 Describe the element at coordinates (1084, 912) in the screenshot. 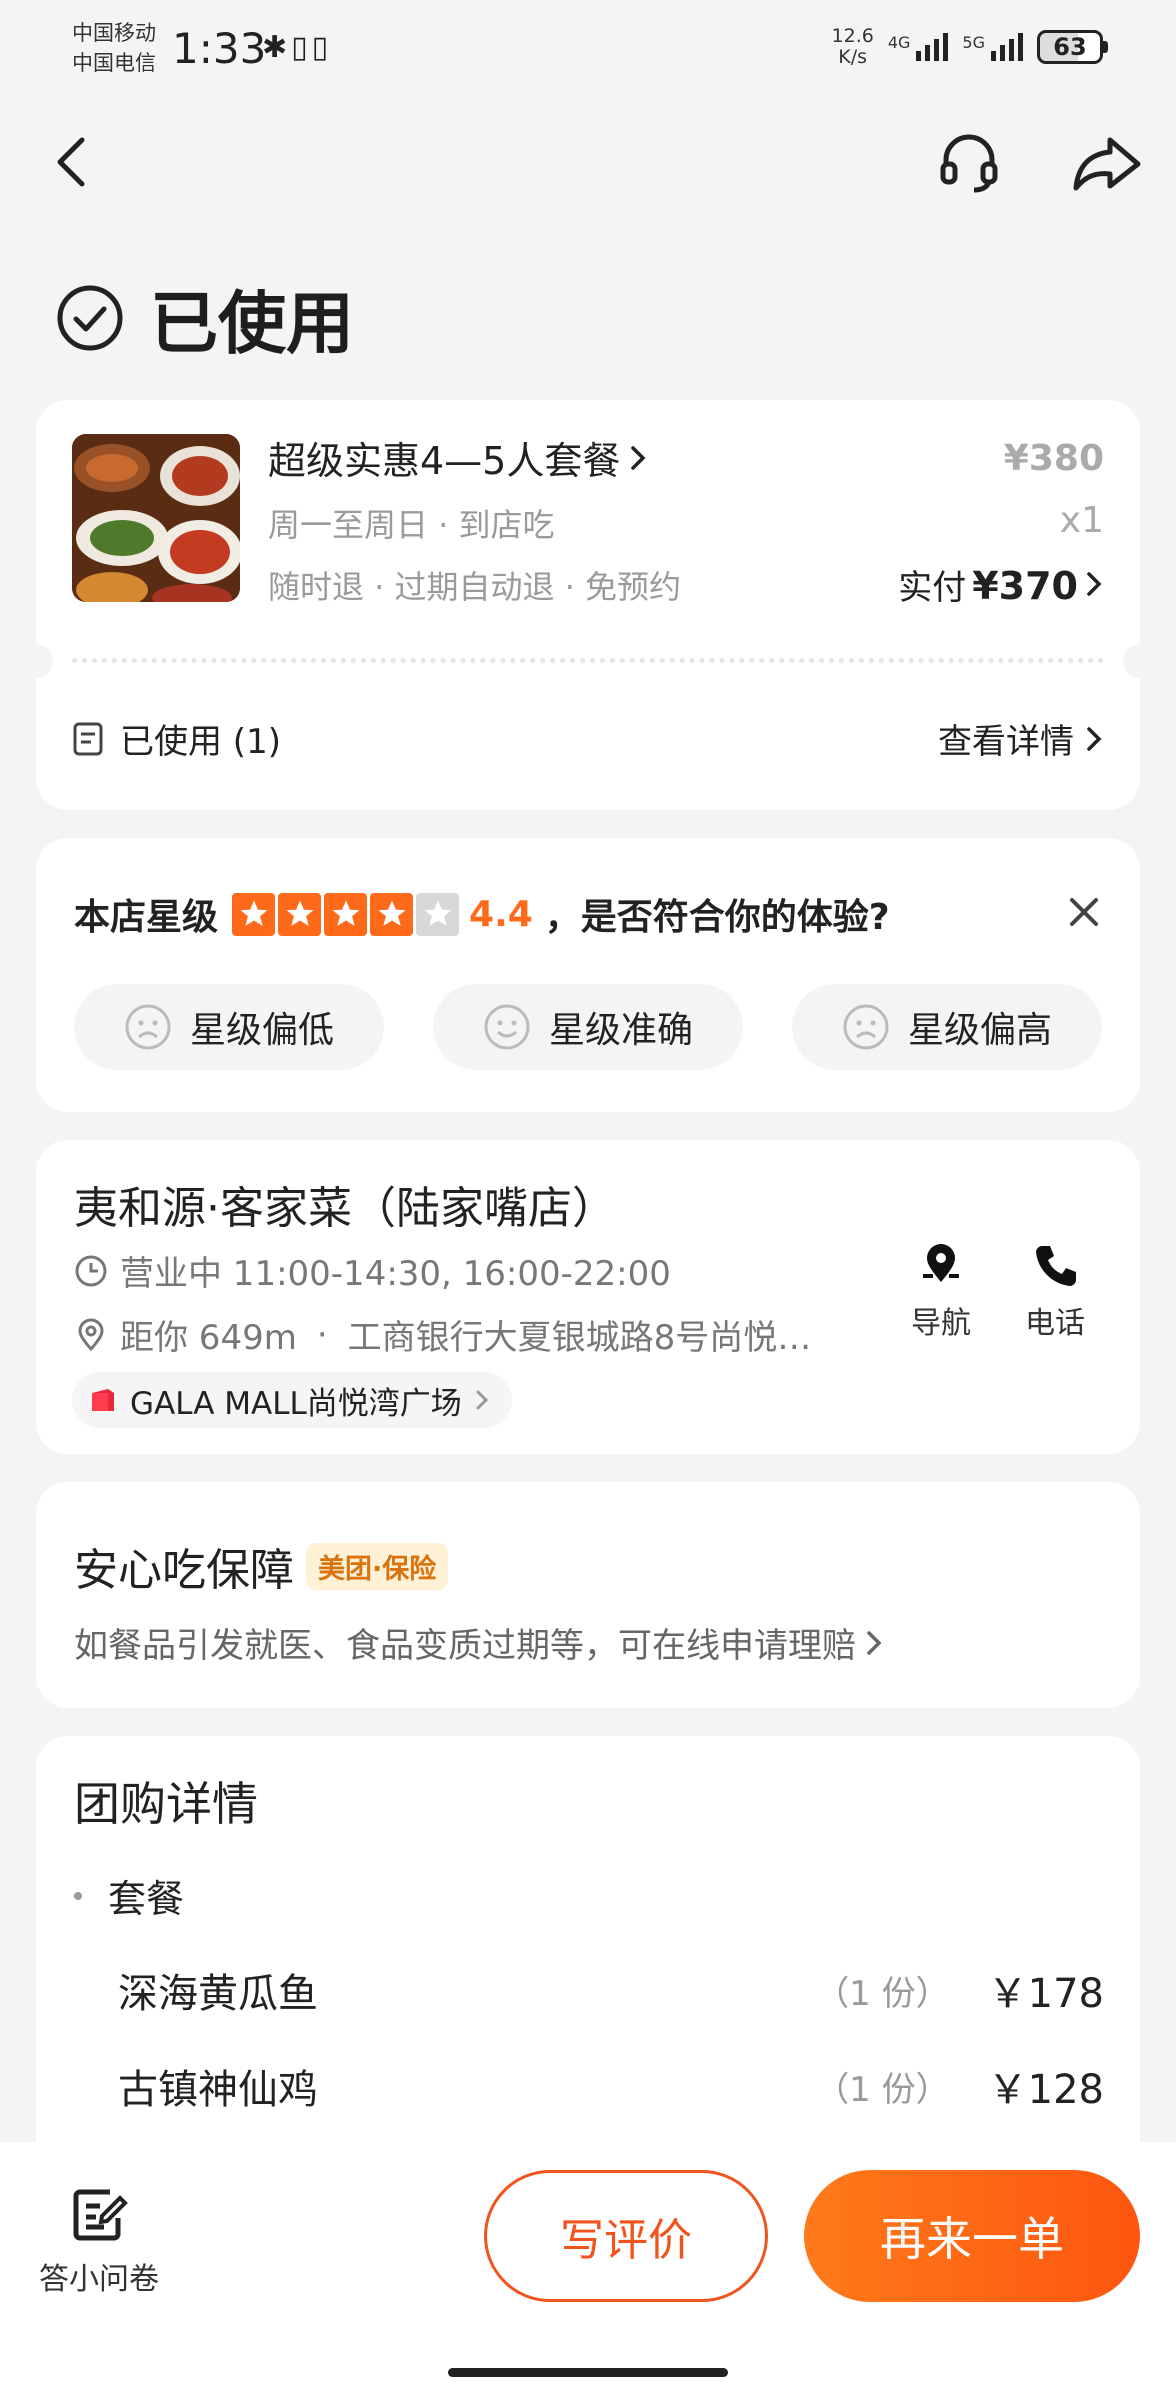

I see `close-icon` at that location.